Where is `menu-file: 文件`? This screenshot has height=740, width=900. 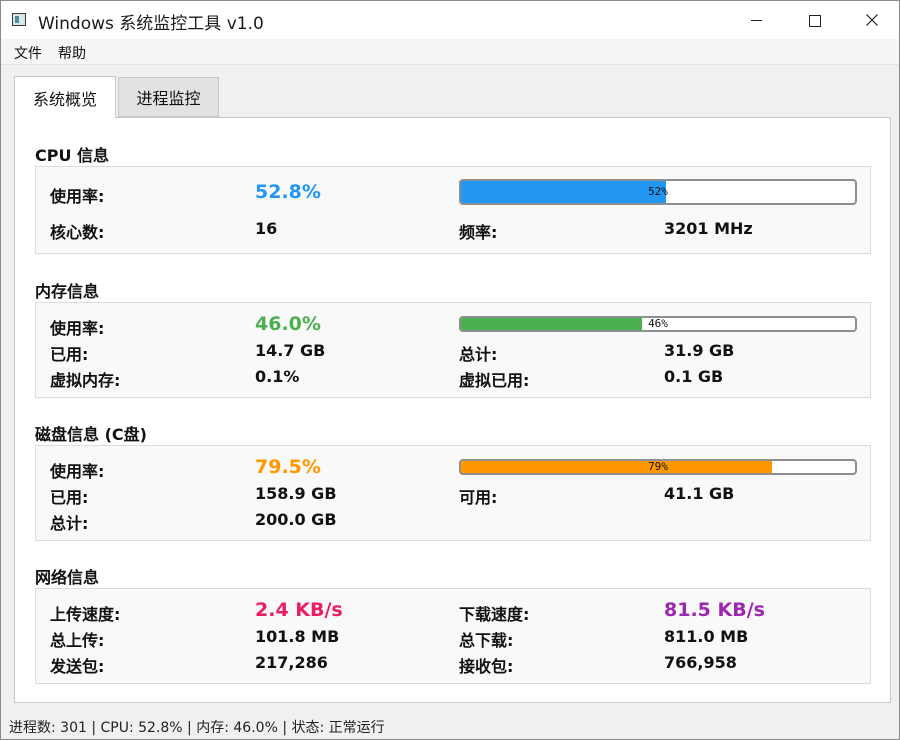
menu-file: 文件 is located at coordinates (28, 53).